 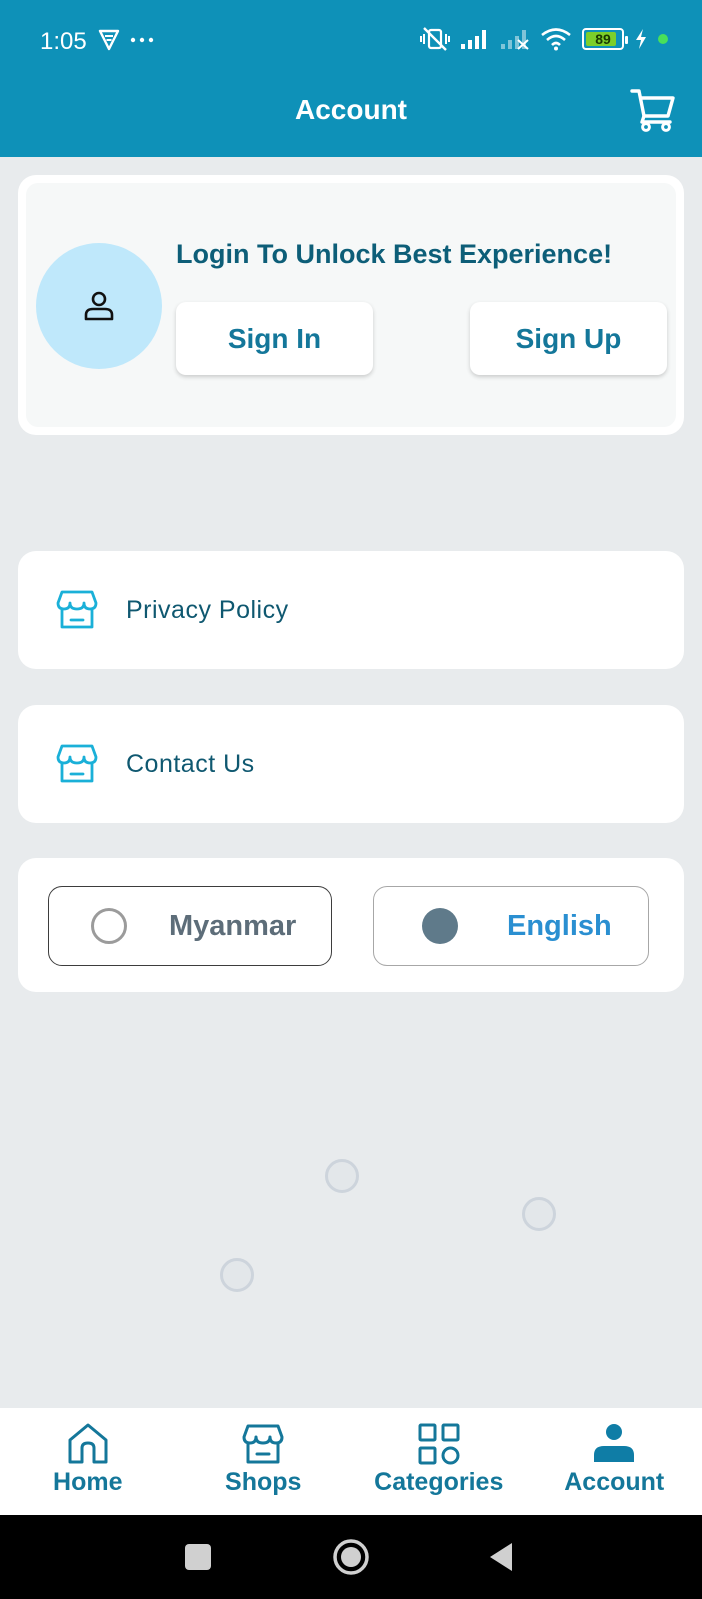 I want to click on recent-apps-icon, so click(x=198, y=1557).